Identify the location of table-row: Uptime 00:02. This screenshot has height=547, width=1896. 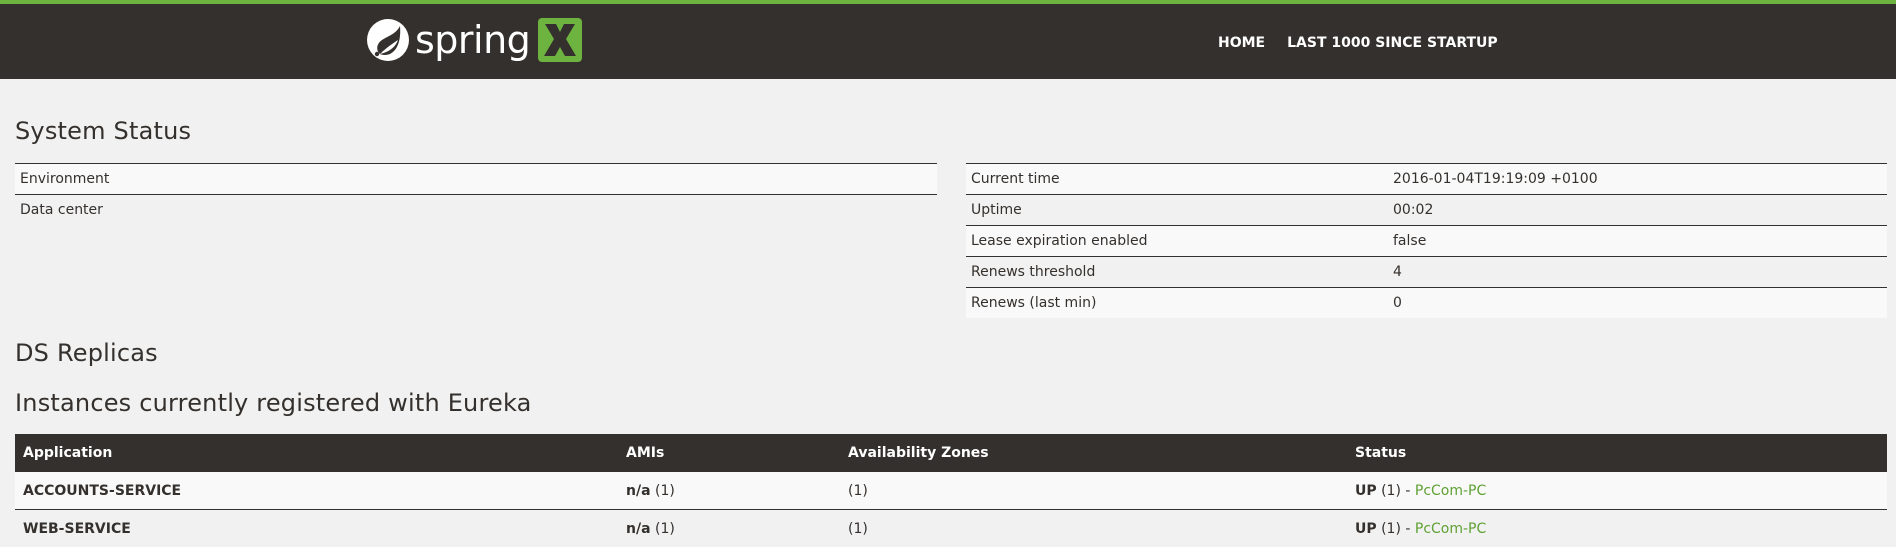
(1426, 210).